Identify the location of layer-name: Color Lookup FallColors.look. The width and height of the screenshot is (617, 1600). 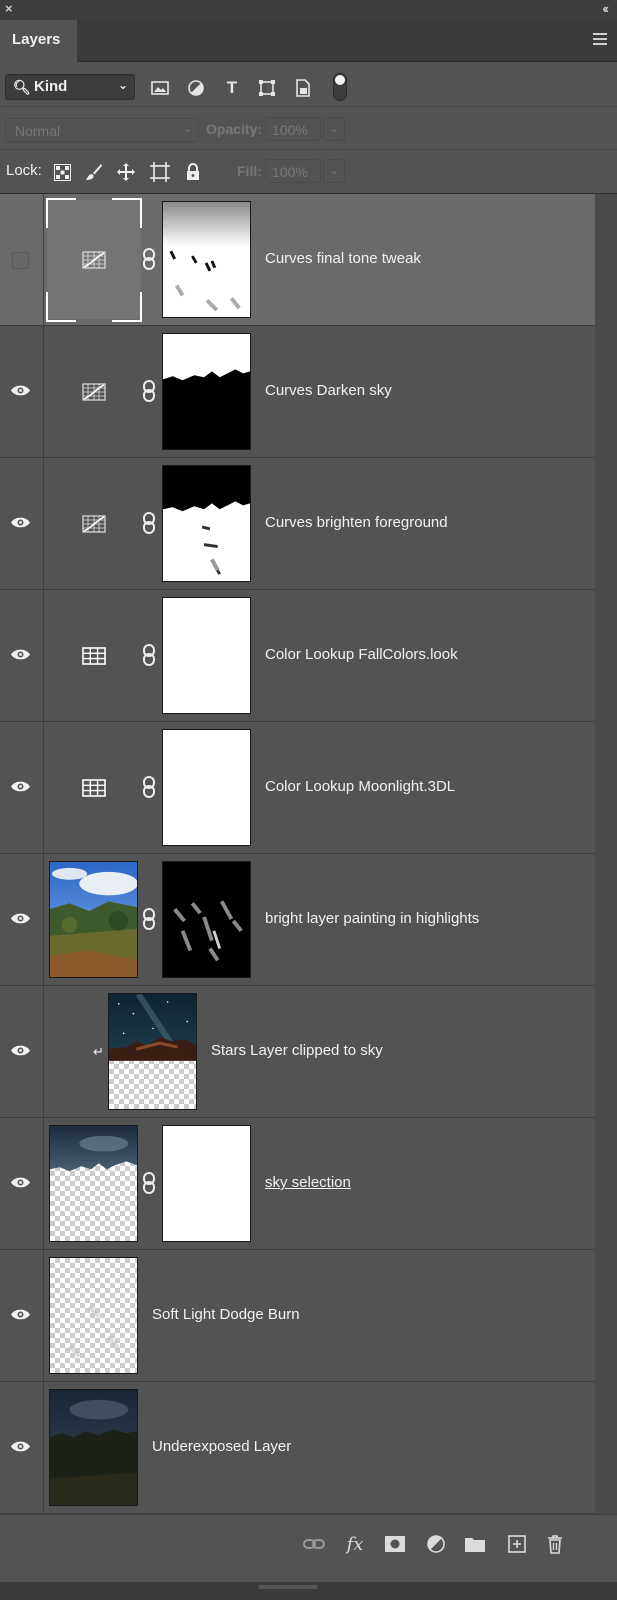
(361, 654).